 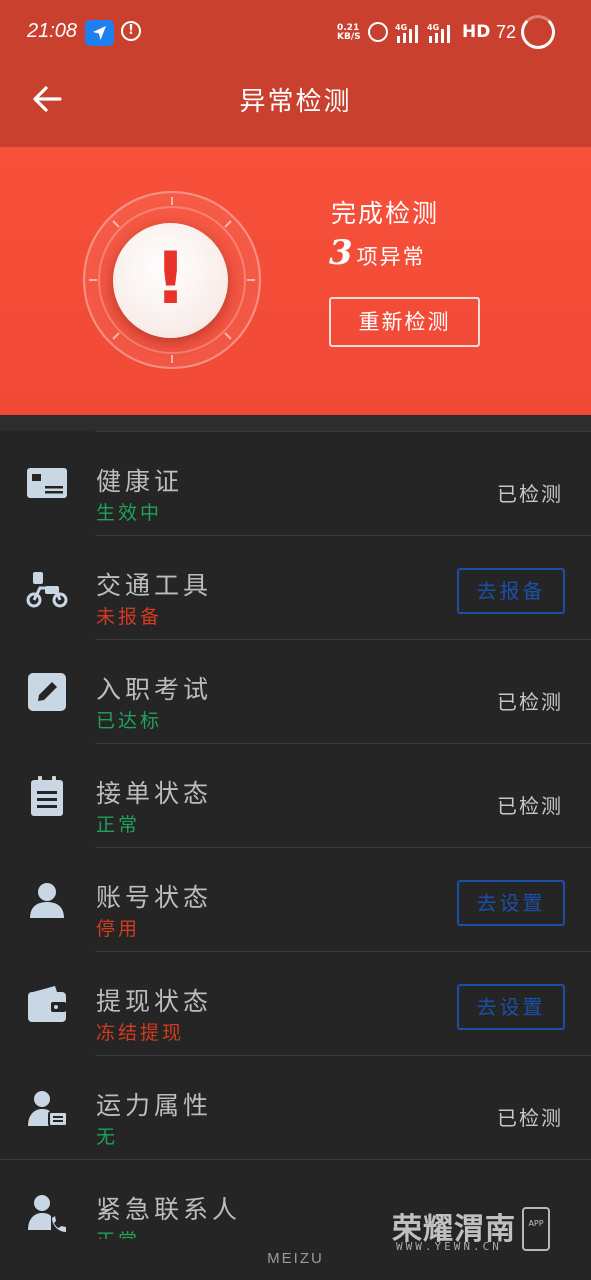 What do you see at coordinates (295, 423) in the screenshot?
I see `section-divider` at bounding box center [295, 423].